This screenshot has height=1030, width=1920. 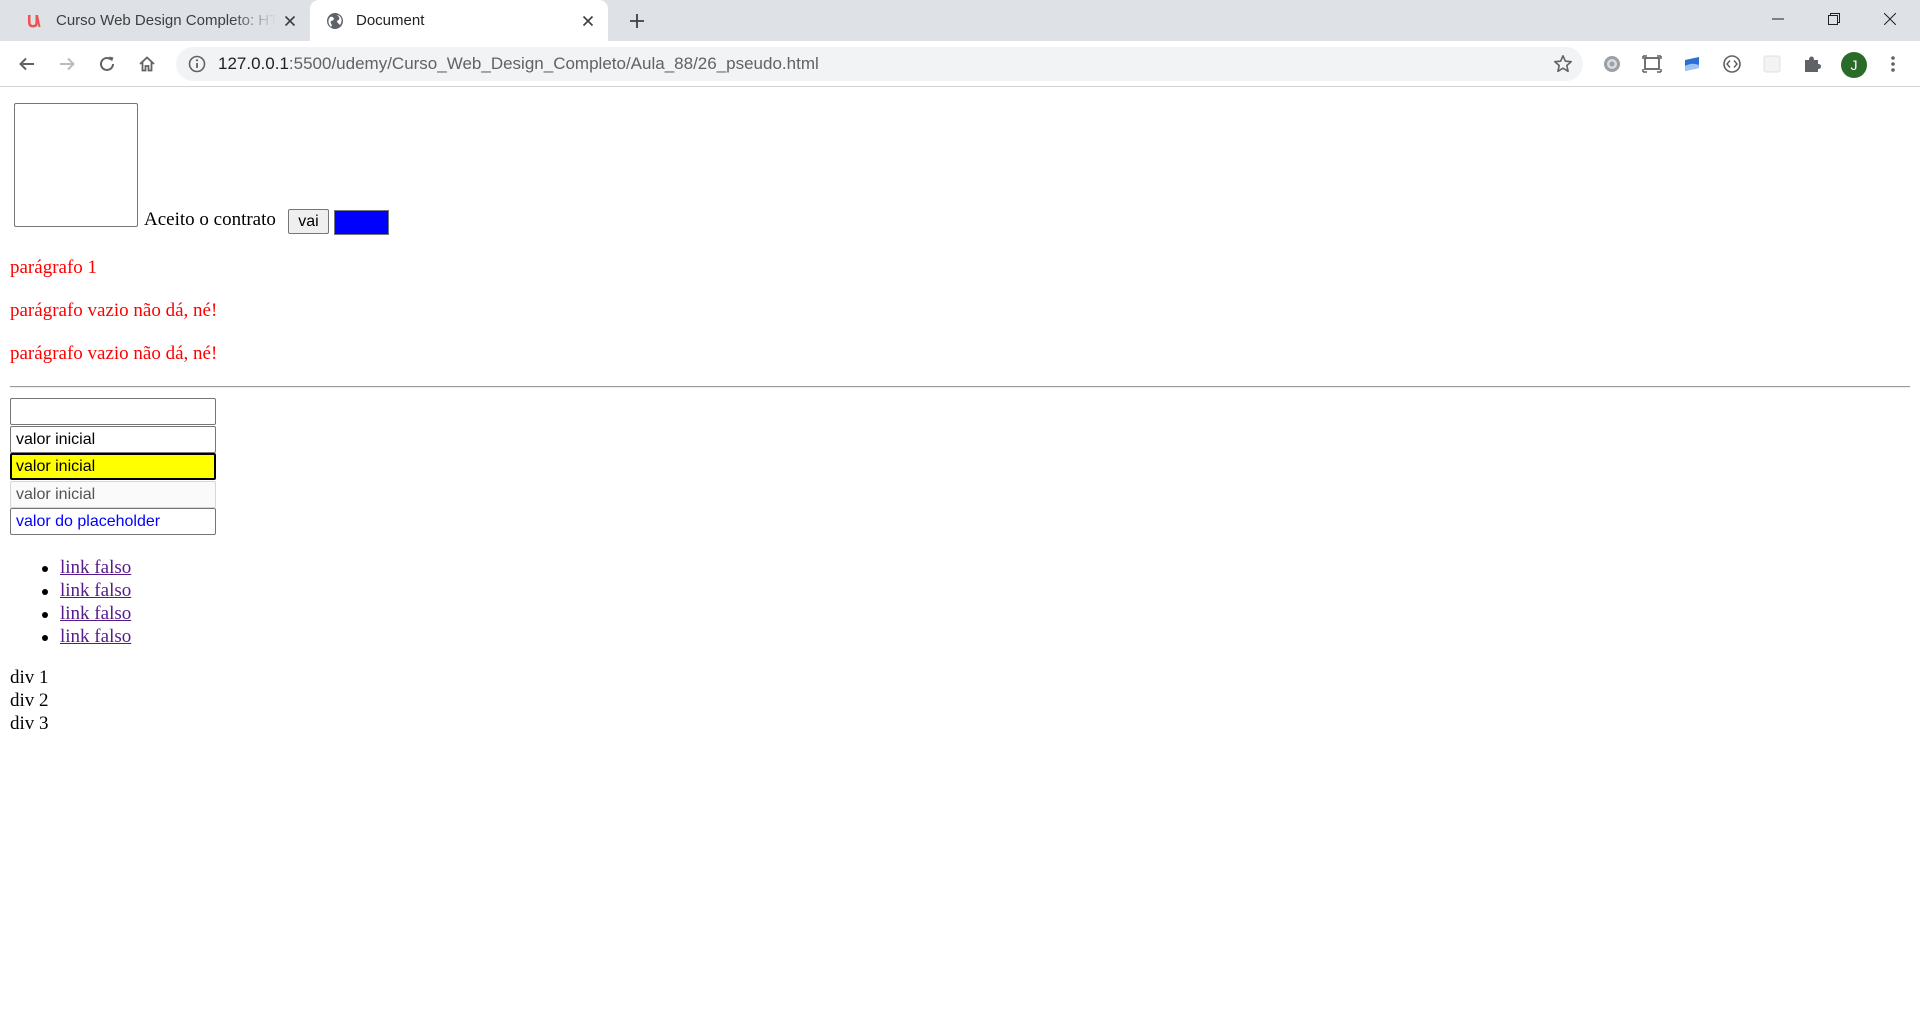 I want to click on restore-icon, so click(x=1834, y=19).